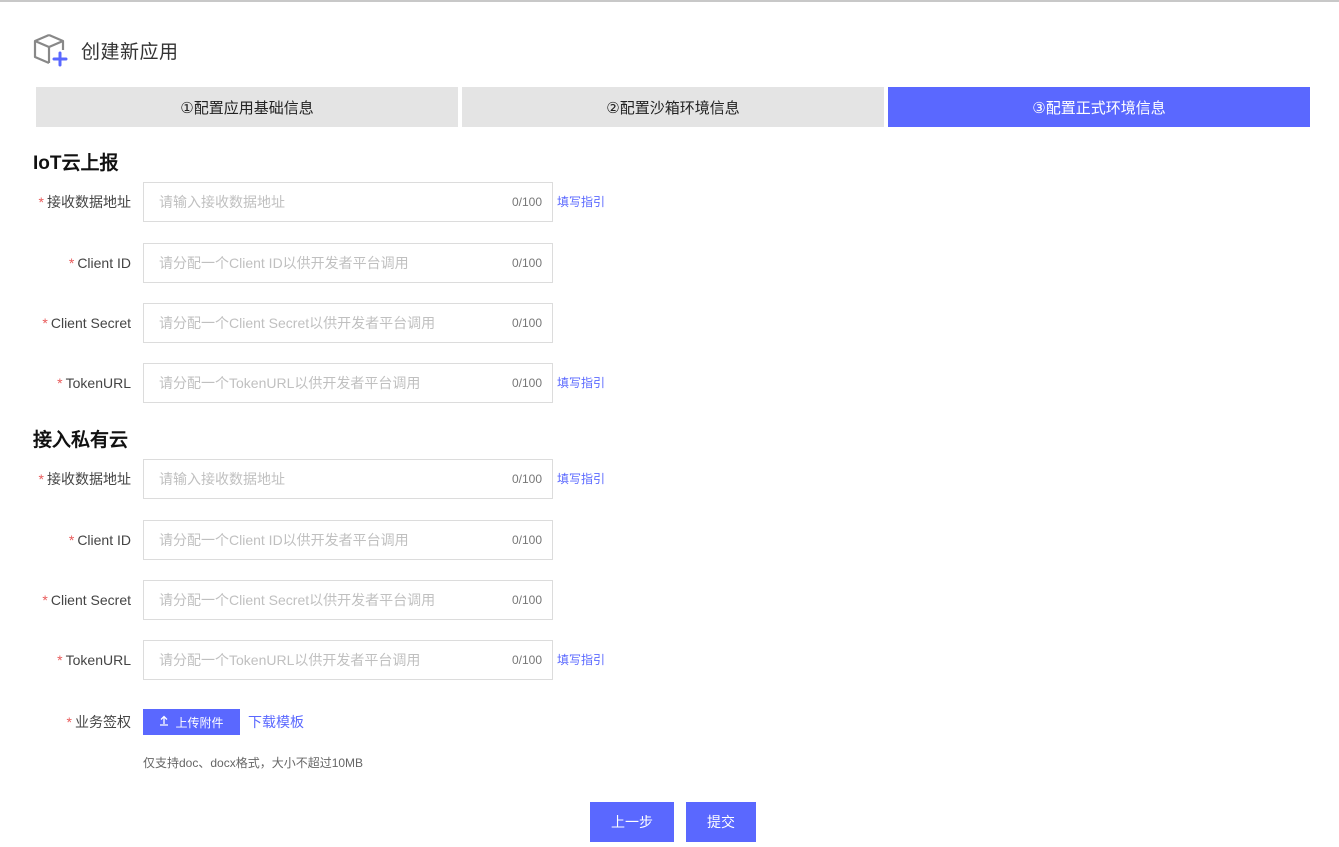 This screenshot has height=847, width=1339. Describe the element at coordinates (314, 263) in the screenshot. I see `iot-client-id-input` at that location.